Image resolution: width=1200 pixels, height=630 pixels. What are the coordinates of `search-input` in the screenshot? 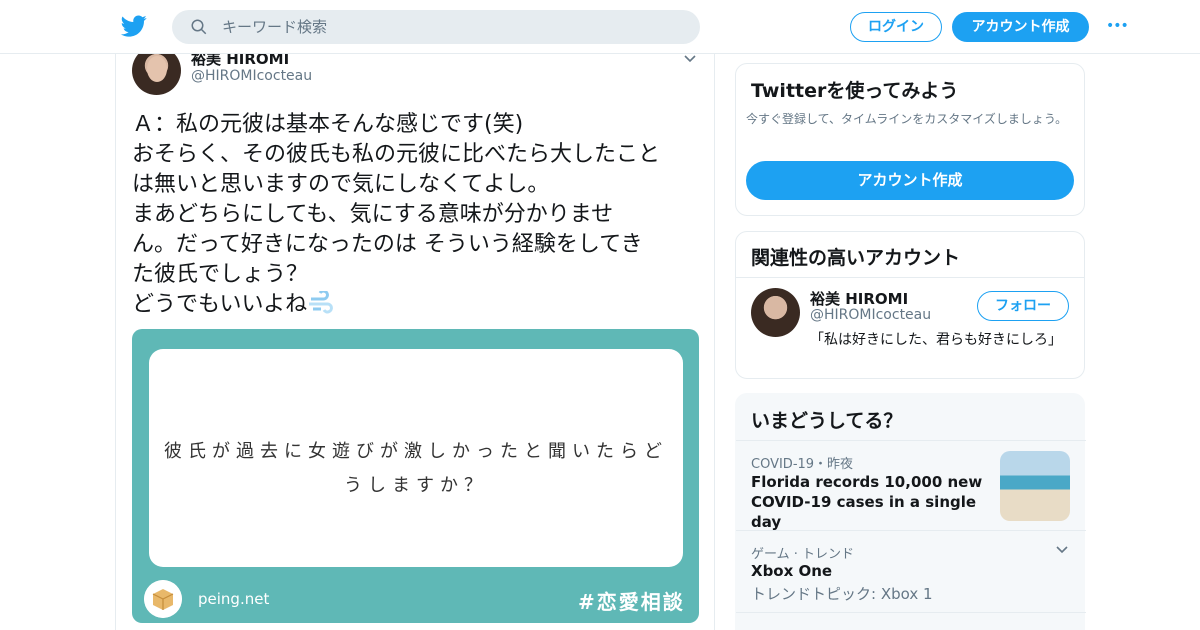 It's located at (452, 27).